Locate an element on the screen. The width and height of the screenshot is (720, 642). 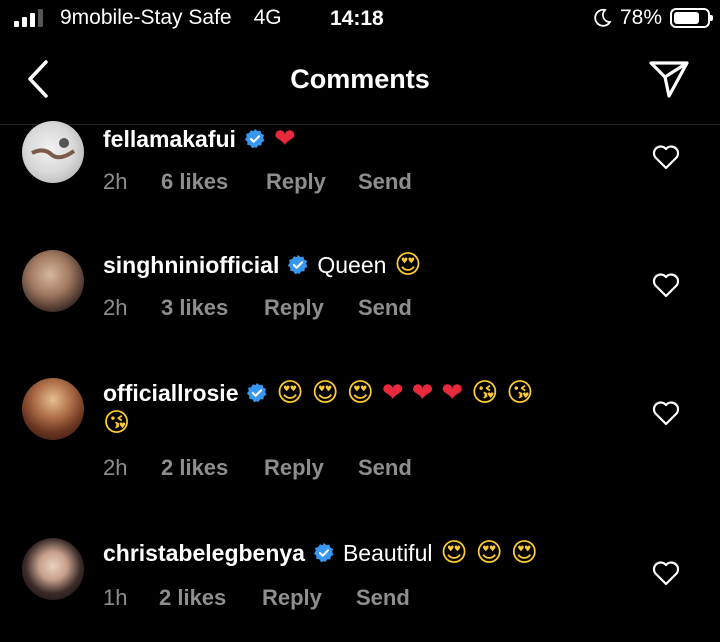
comment-meta: 1h 2 likes Reply Send is located at coordinates (256, 598).